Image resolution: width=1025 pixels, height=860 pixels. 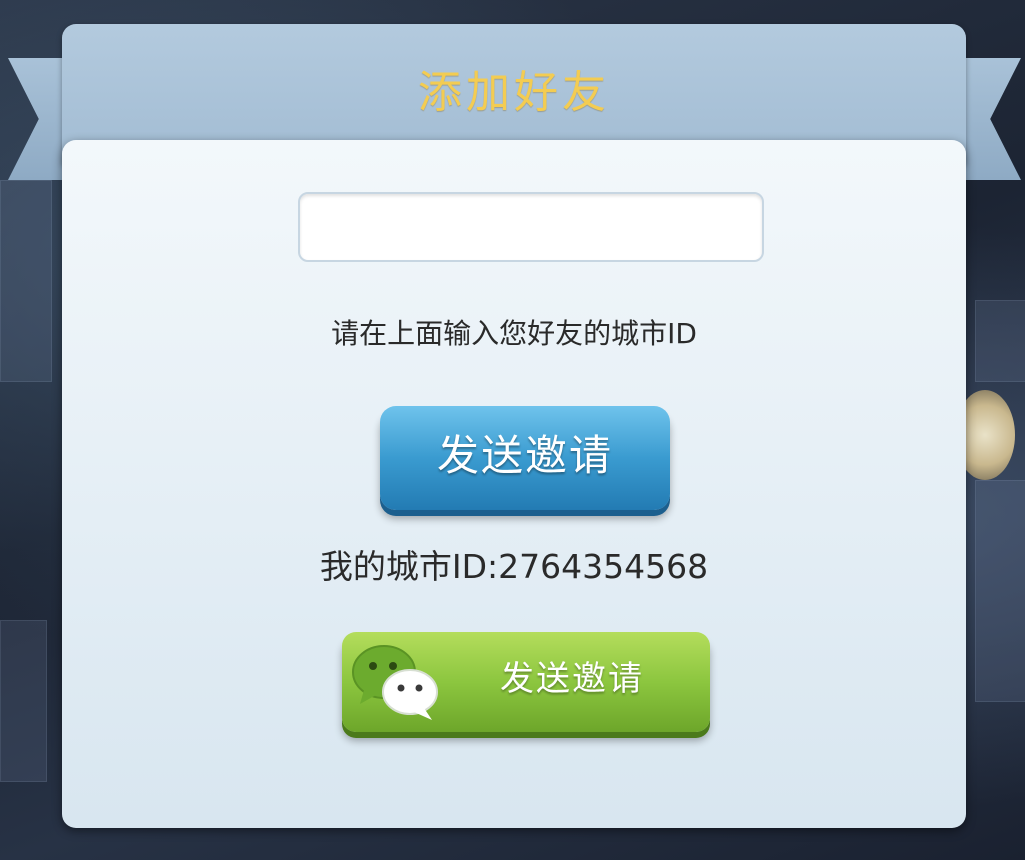 What do you see at coordinates (572, 679) in the screenshot?
I see `wechat-invite-label: 发送邀请` at bounding box center [572, 679].